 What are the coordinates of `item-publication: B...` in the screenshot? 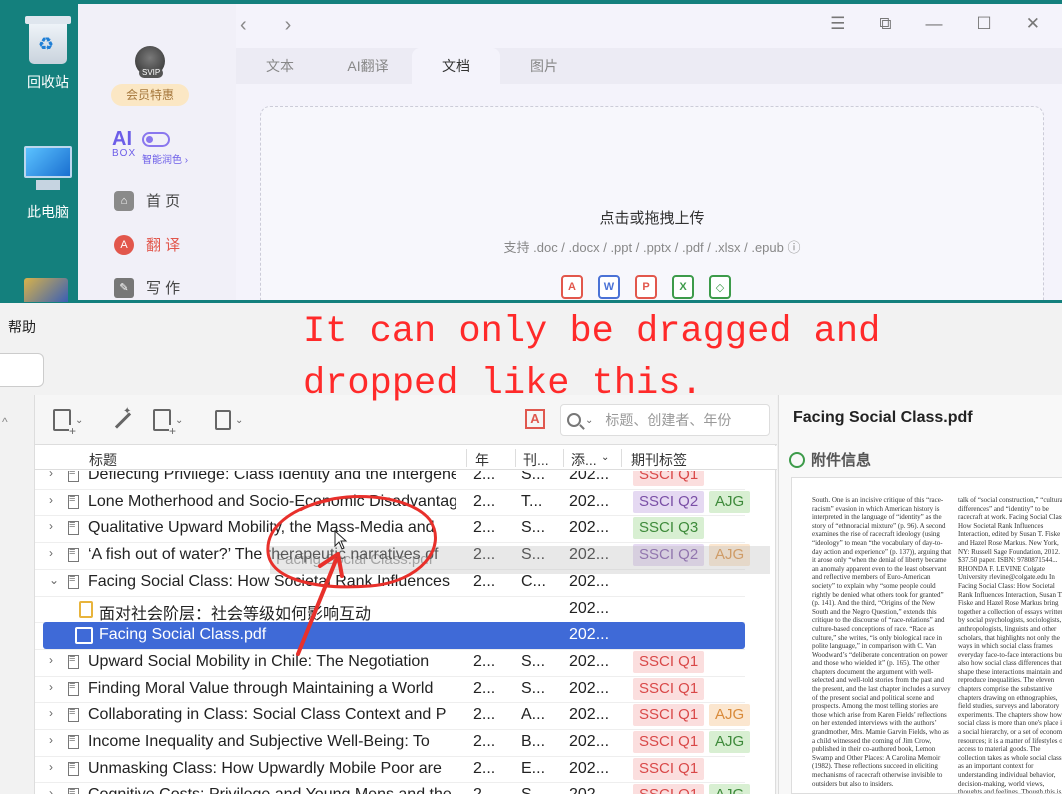 It's located at (533, 741).